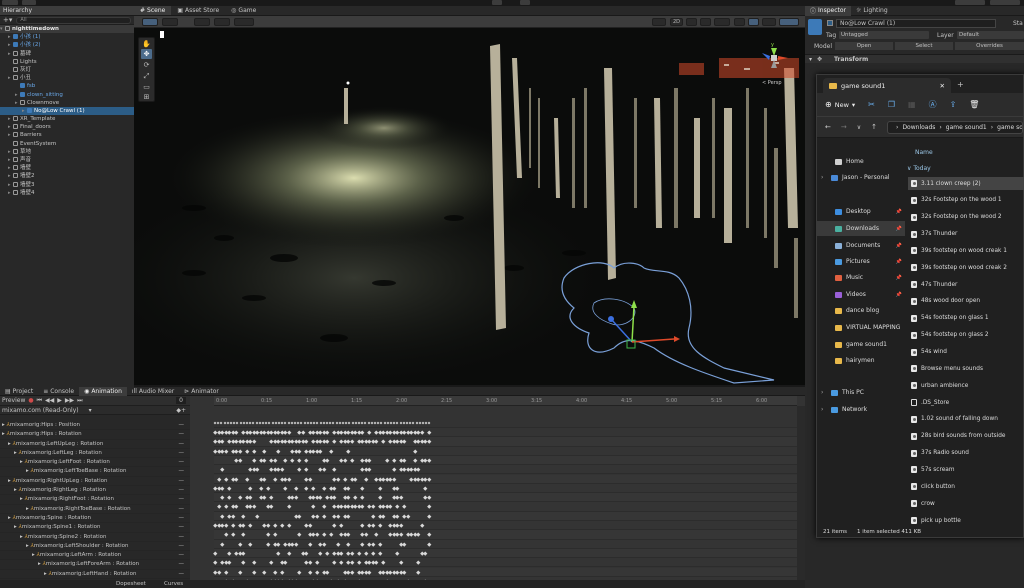 This screenshot has height=588, width=1024. What do you see at coordinates (79, 401) in the screenshot?
I see `last-key-icon: ⏭` at bounding box center [79, 401].